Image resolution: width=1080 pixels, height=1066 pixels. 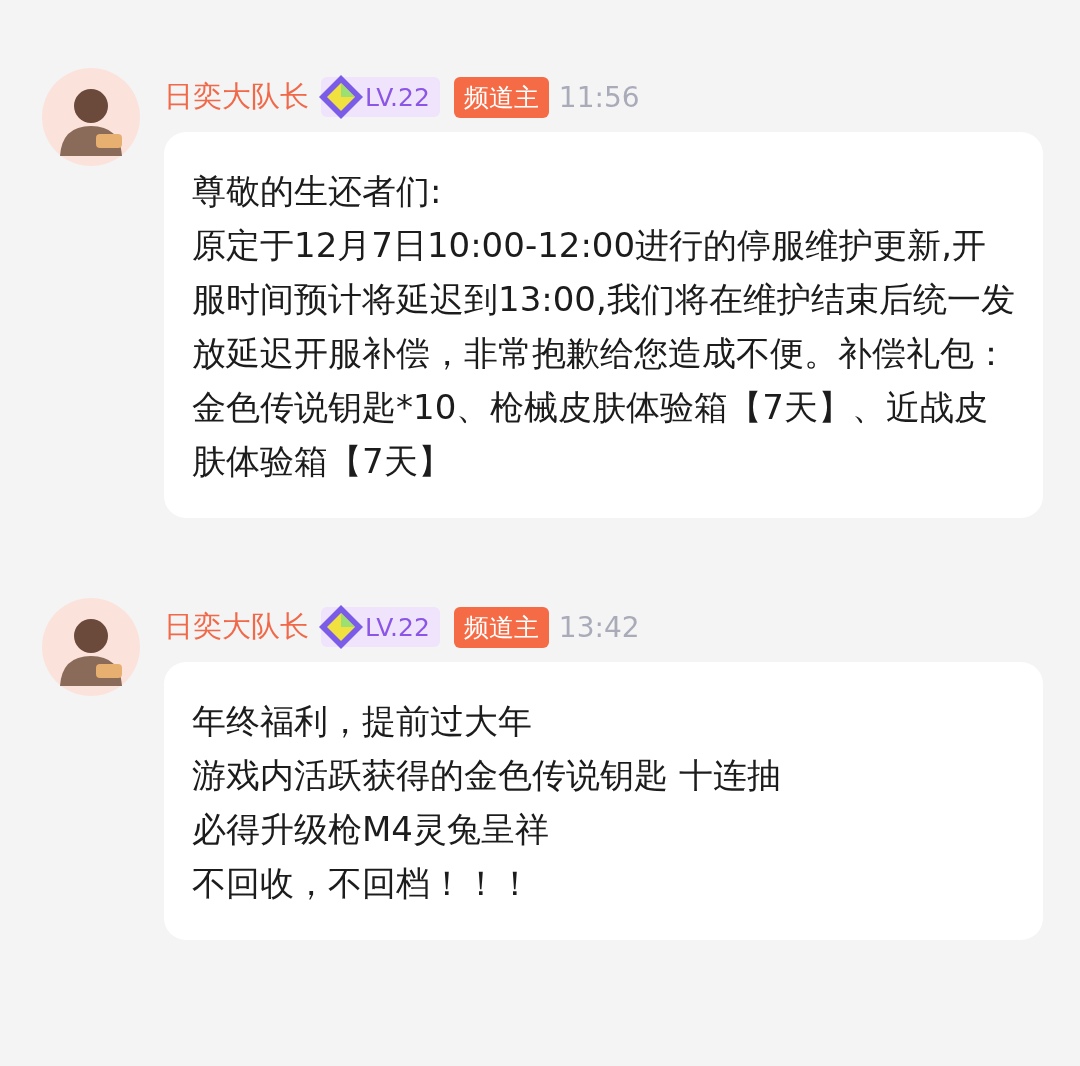 I want to click on message-time: 13:42, so click(x=599, y=627).